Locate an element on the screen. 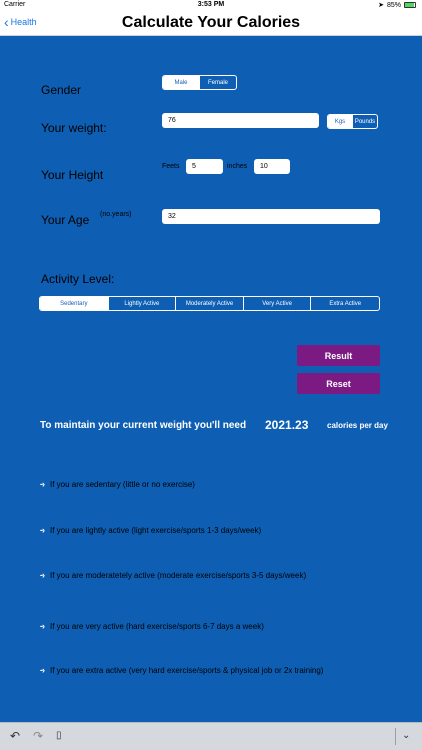 The width and height of the screenshot is (422, 750). weight-input: 76 is located at coordinates (240, 120).